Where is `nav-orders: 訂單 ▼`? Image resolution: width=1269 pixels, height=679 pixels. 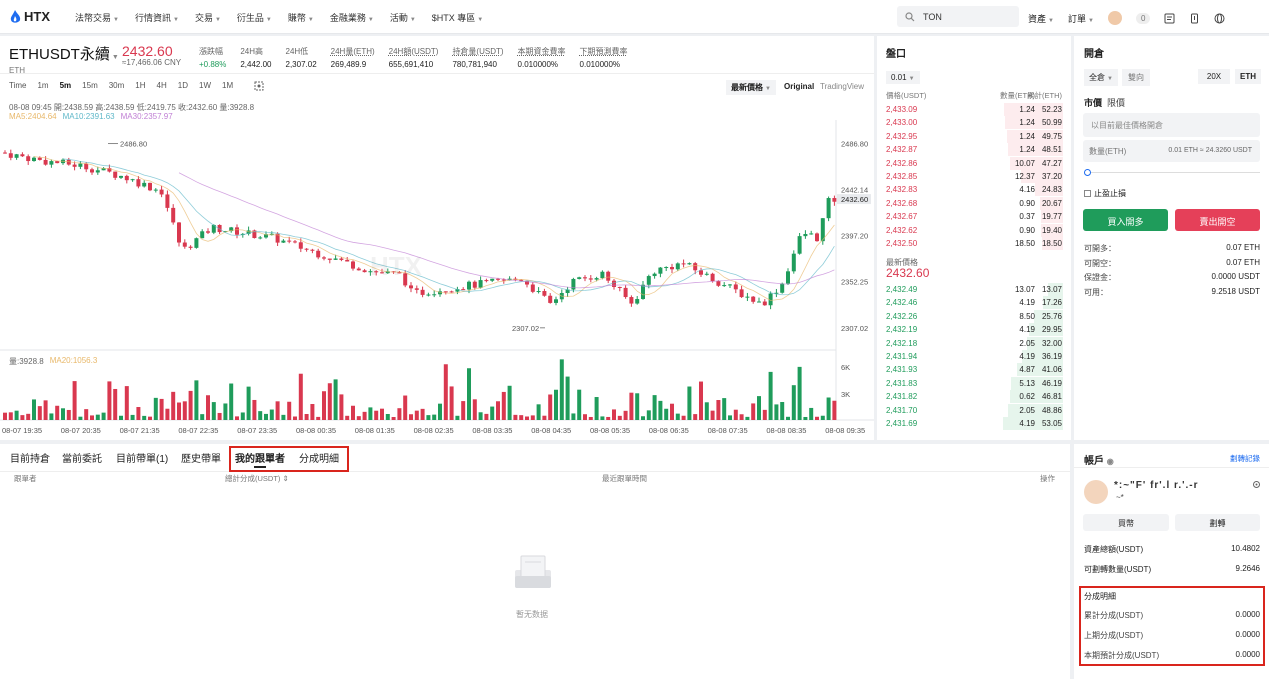
nav-orders: 訂單 ▼ is located at coordinates (1081, 18).